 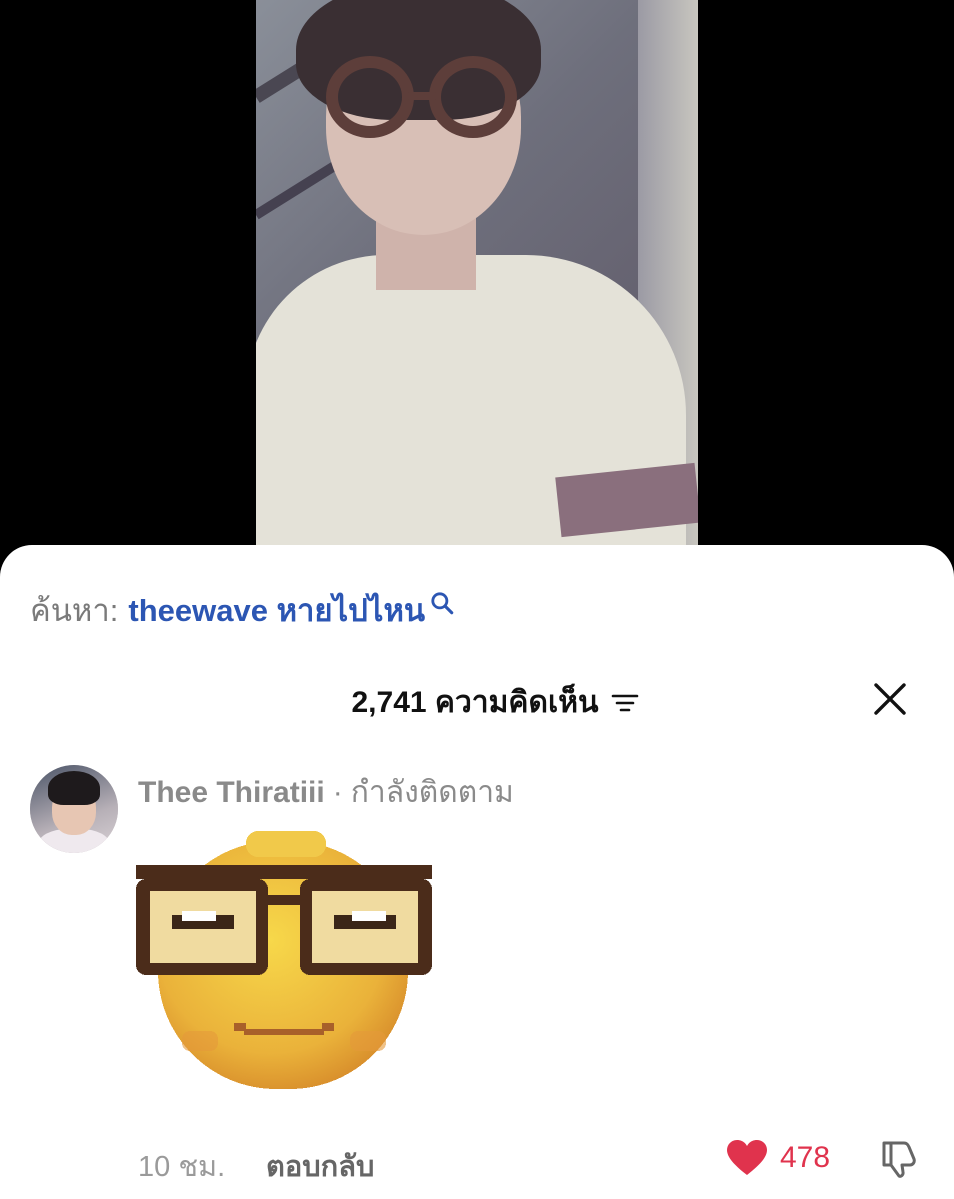 I want to click on search-prefix: ค้นหา:, so click(x=74, y=610).